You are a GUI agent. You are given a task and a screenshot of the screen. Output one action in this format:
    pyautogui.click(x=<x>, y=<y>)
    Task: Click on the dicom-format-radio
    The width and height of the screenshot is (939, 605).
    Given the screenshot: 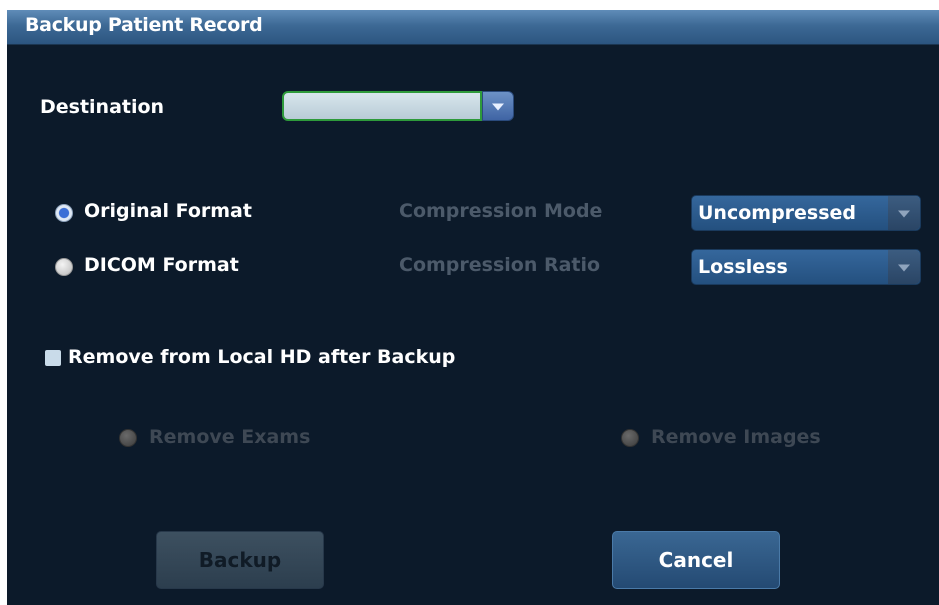 What is the action you would take?
    pyautogui.click(x=64, y=267)
    